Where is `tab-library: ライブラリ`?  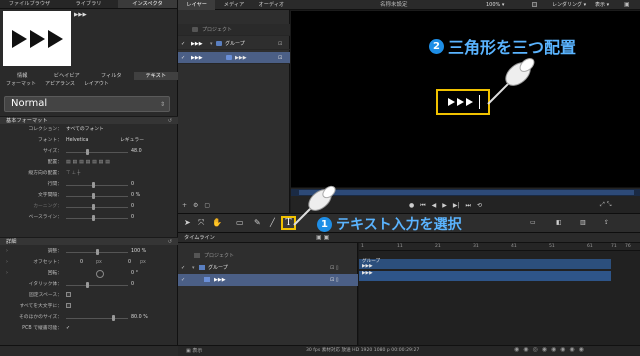
tab-library: ライブラリ is located at coordinates (88, 4).